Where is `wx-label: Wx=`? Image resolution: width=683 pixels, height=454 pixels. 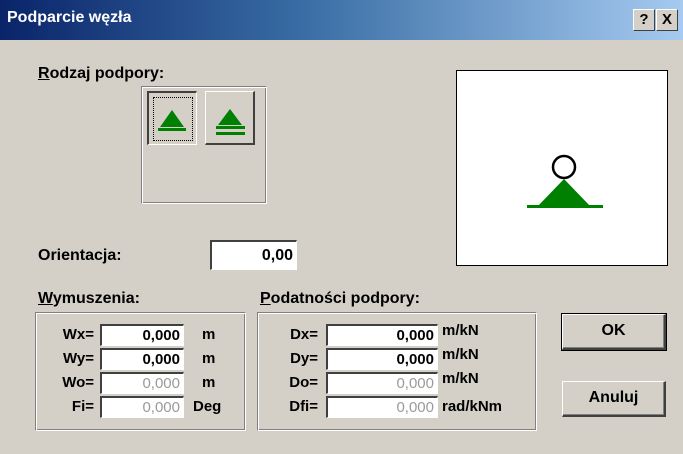
wx-label: Wx= is located at coordinates (78, 334).